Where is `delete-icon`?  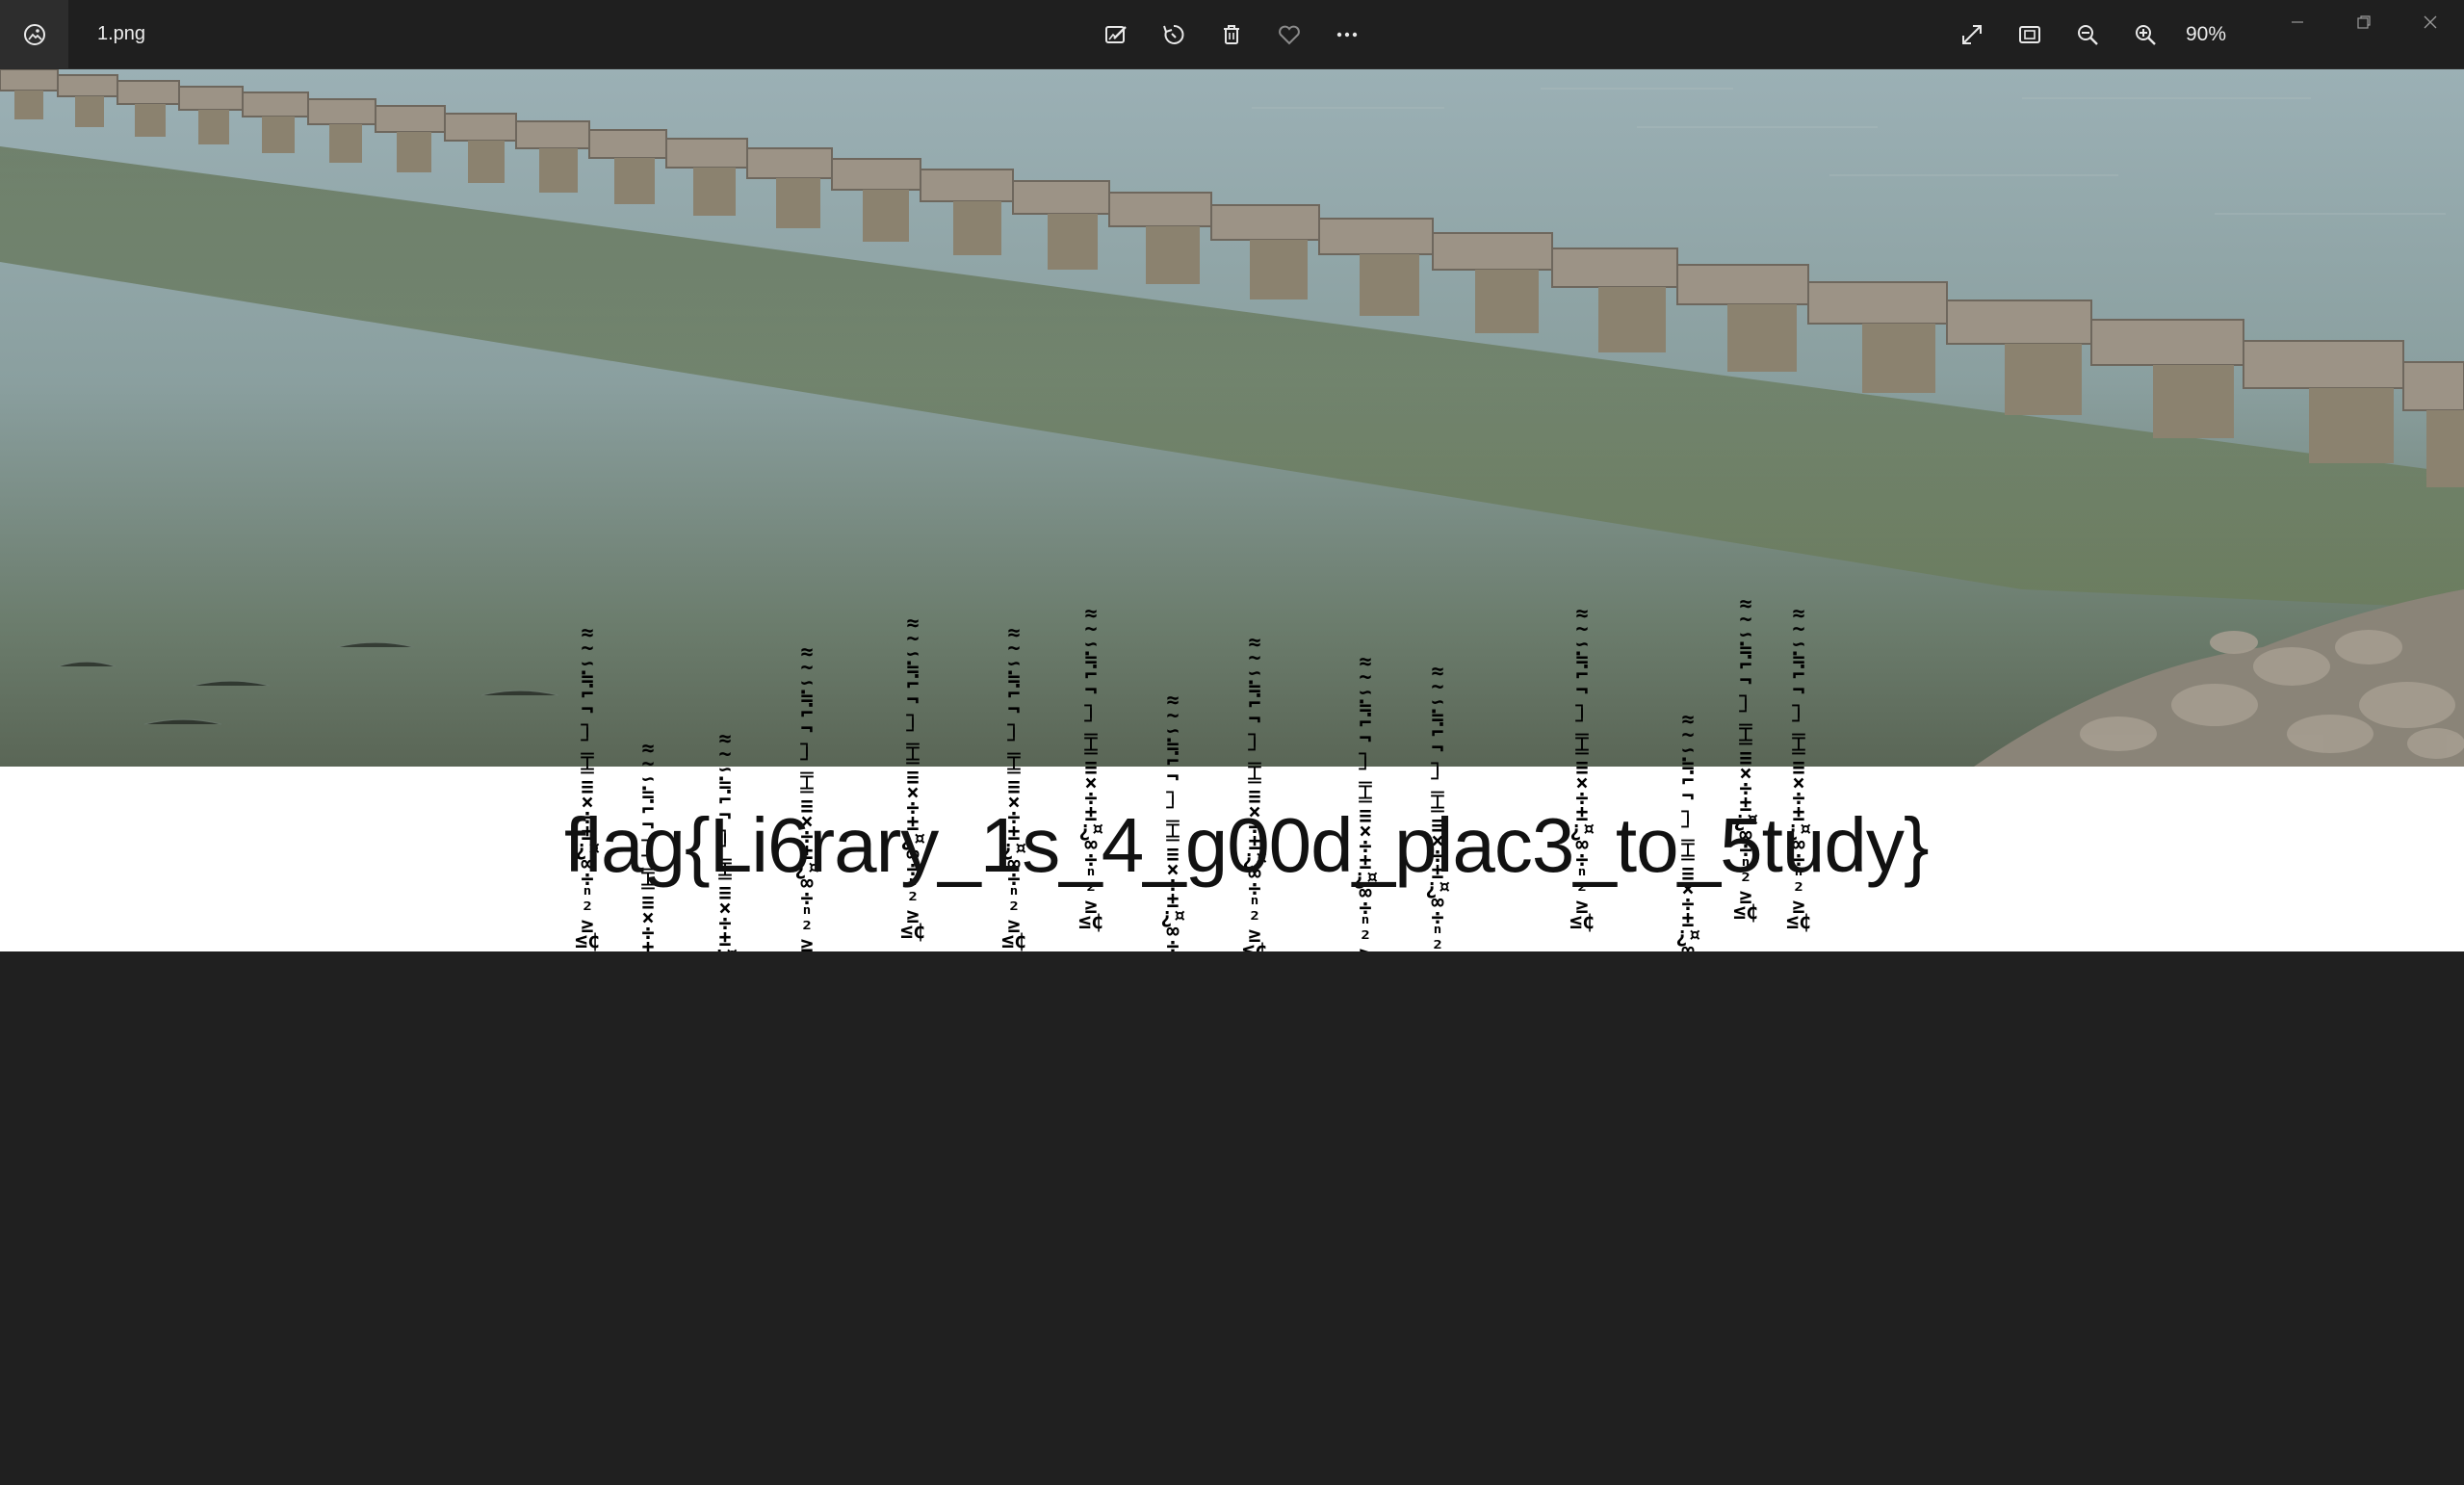
delete-icon is located at coordinates (1231, 35).